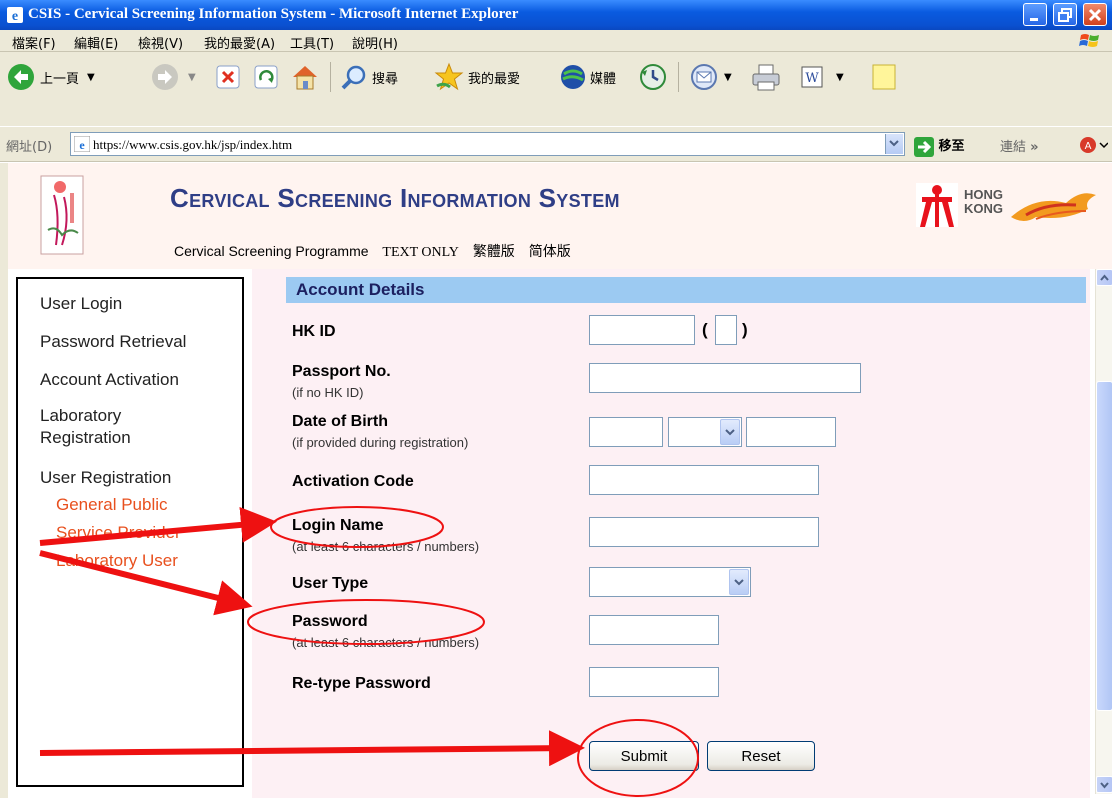  Describe the element at coordinates (1088, 146) in the screenshot. I see `svg-text: A` at that location.